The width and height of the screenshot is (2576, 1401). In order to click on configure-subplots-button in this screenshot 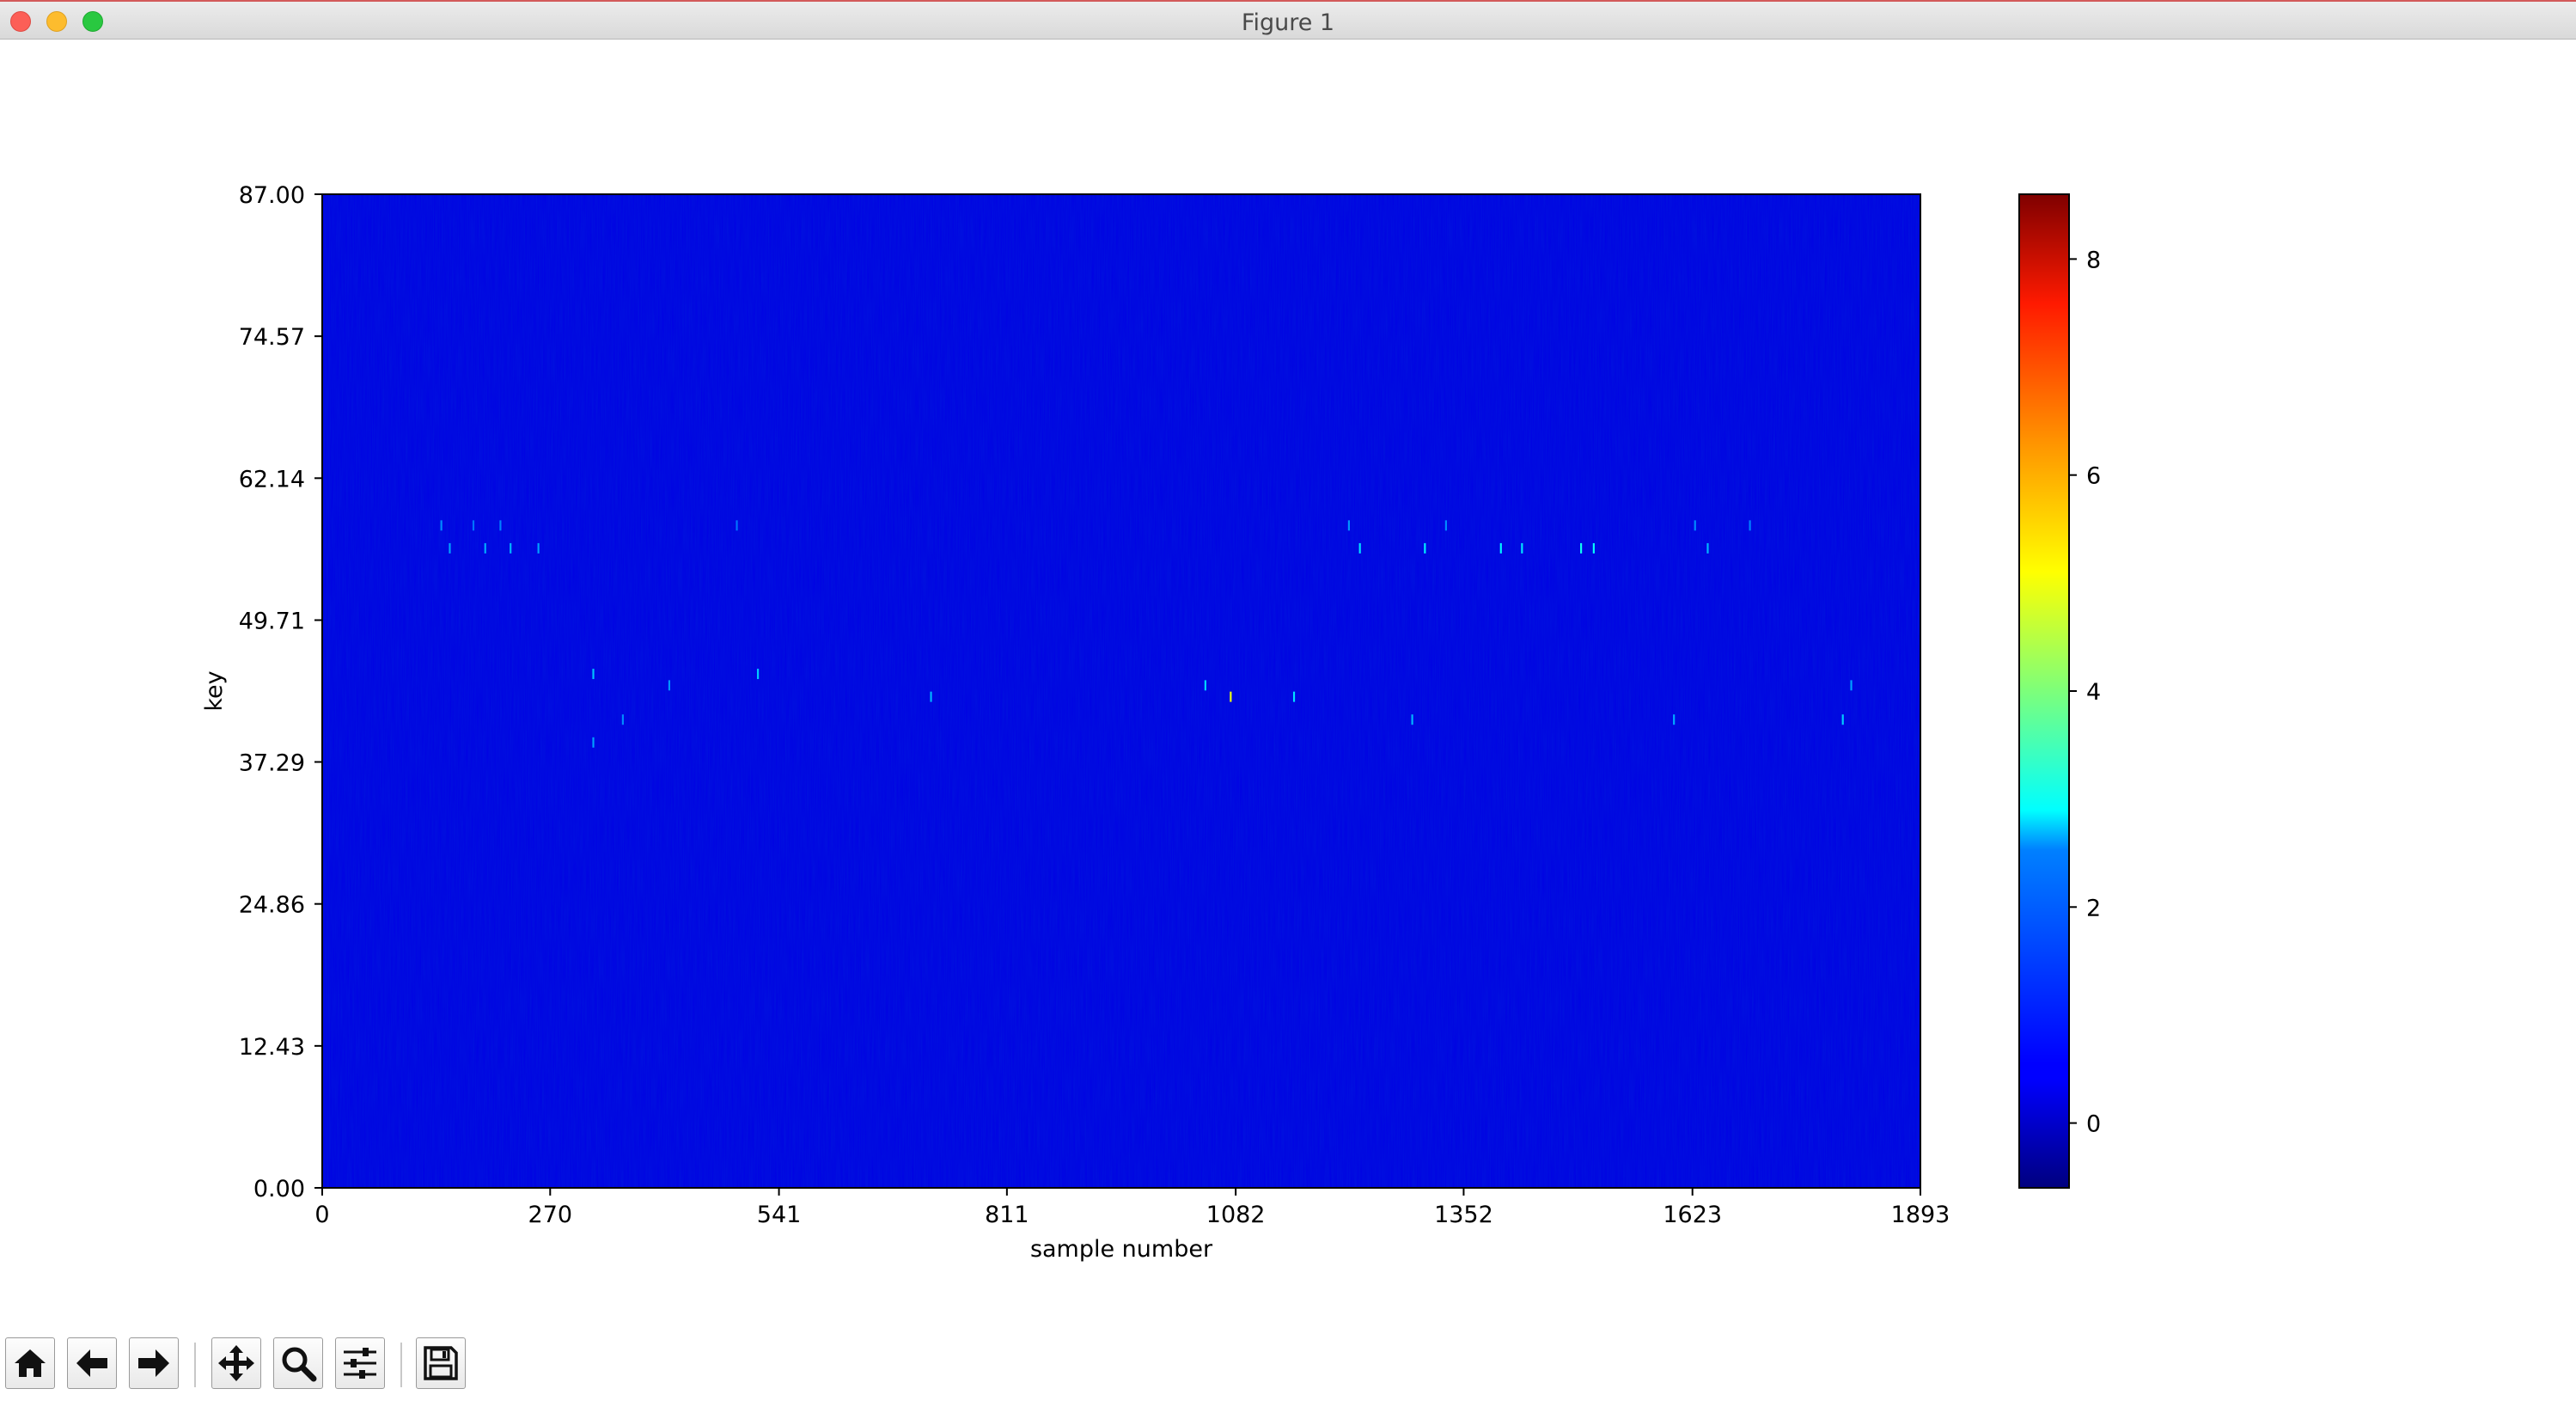, I will do `click(360, 1363)`.